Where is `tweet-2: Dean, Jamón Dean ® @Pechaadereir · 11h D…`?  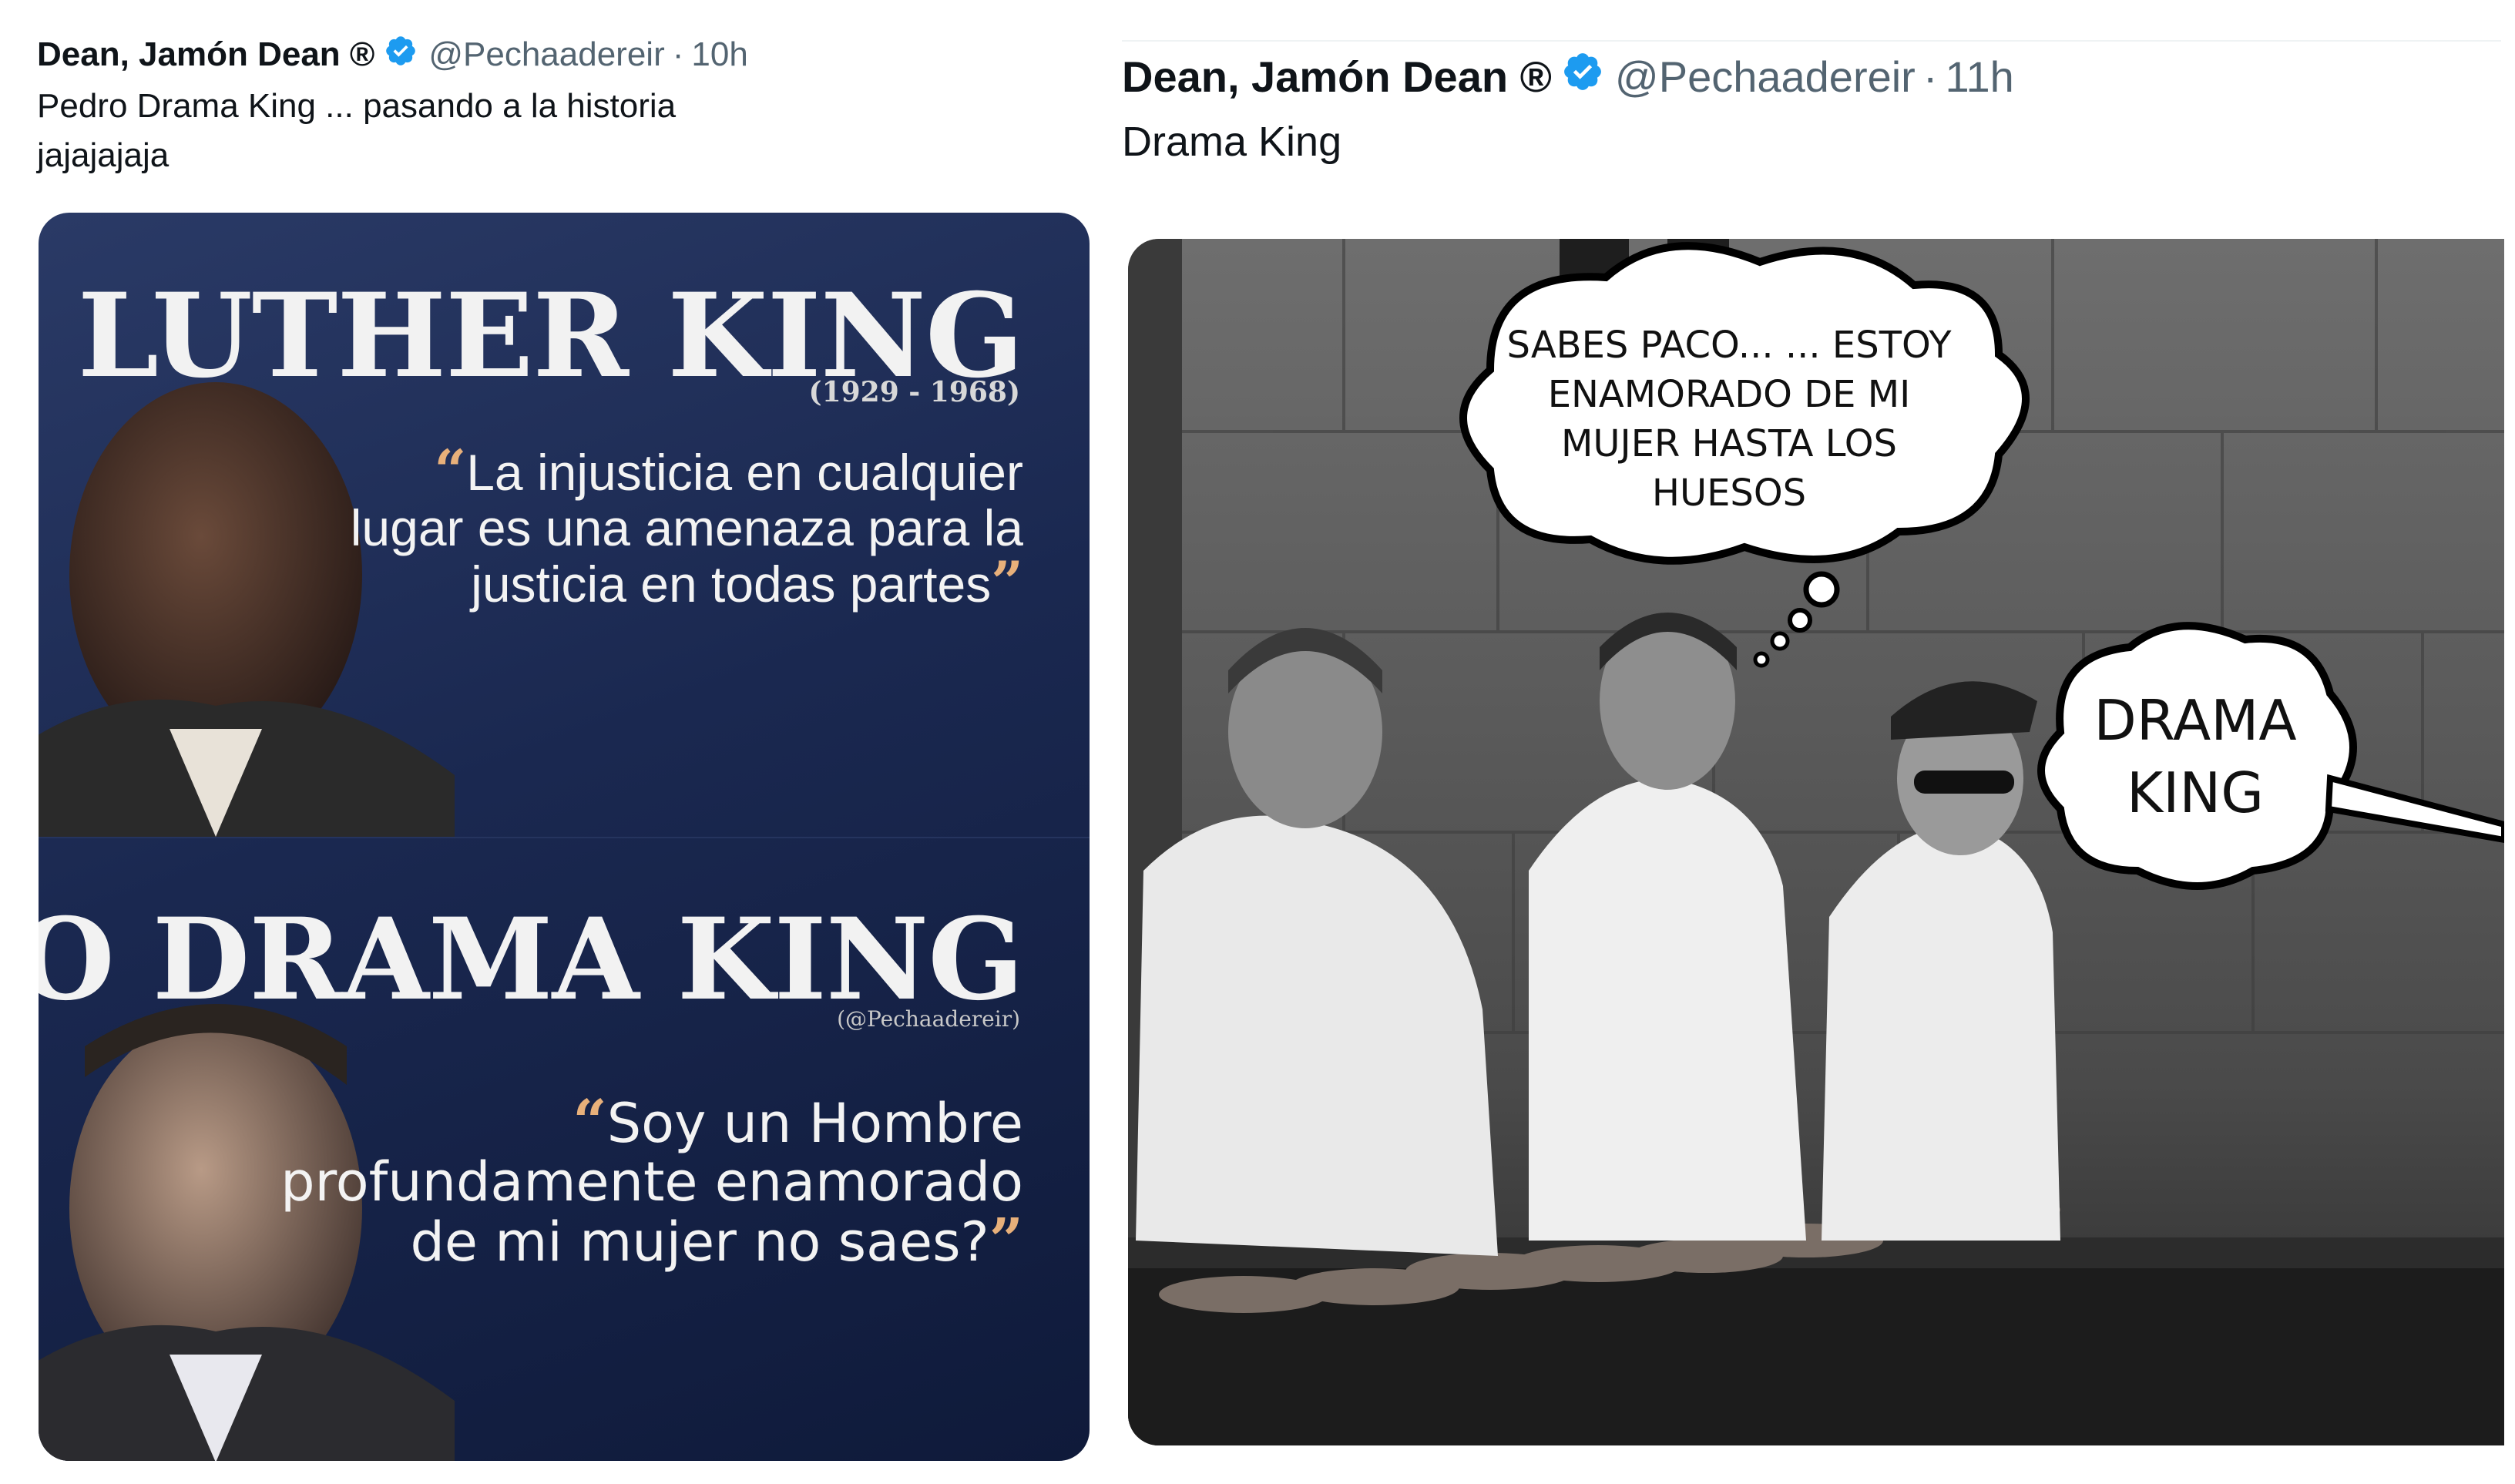
tweet-2: Dean, Jamón Dean ® @Pechaadereir · 11h D… is located at coordinates (1807, 109).